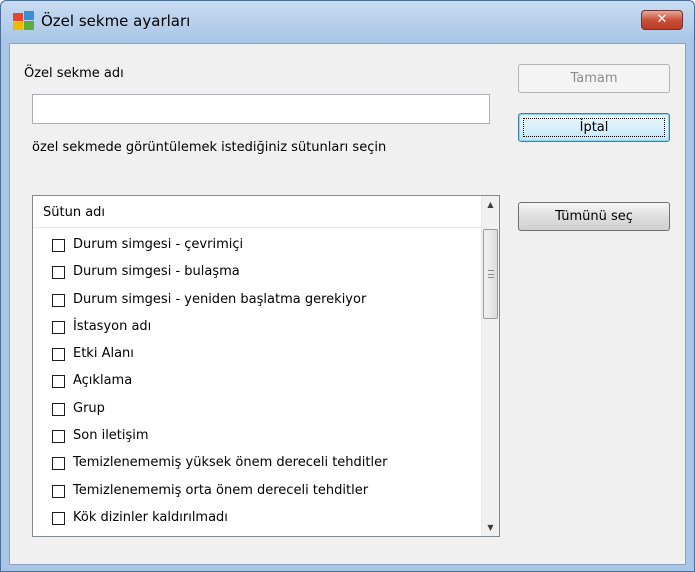 The width and height of the screenshot is (695, 572). What do you see at coordinates (74, 212) in the screenshot?
I see `column-name-header-label: Sütun adı` at bounding box center [74, 212].